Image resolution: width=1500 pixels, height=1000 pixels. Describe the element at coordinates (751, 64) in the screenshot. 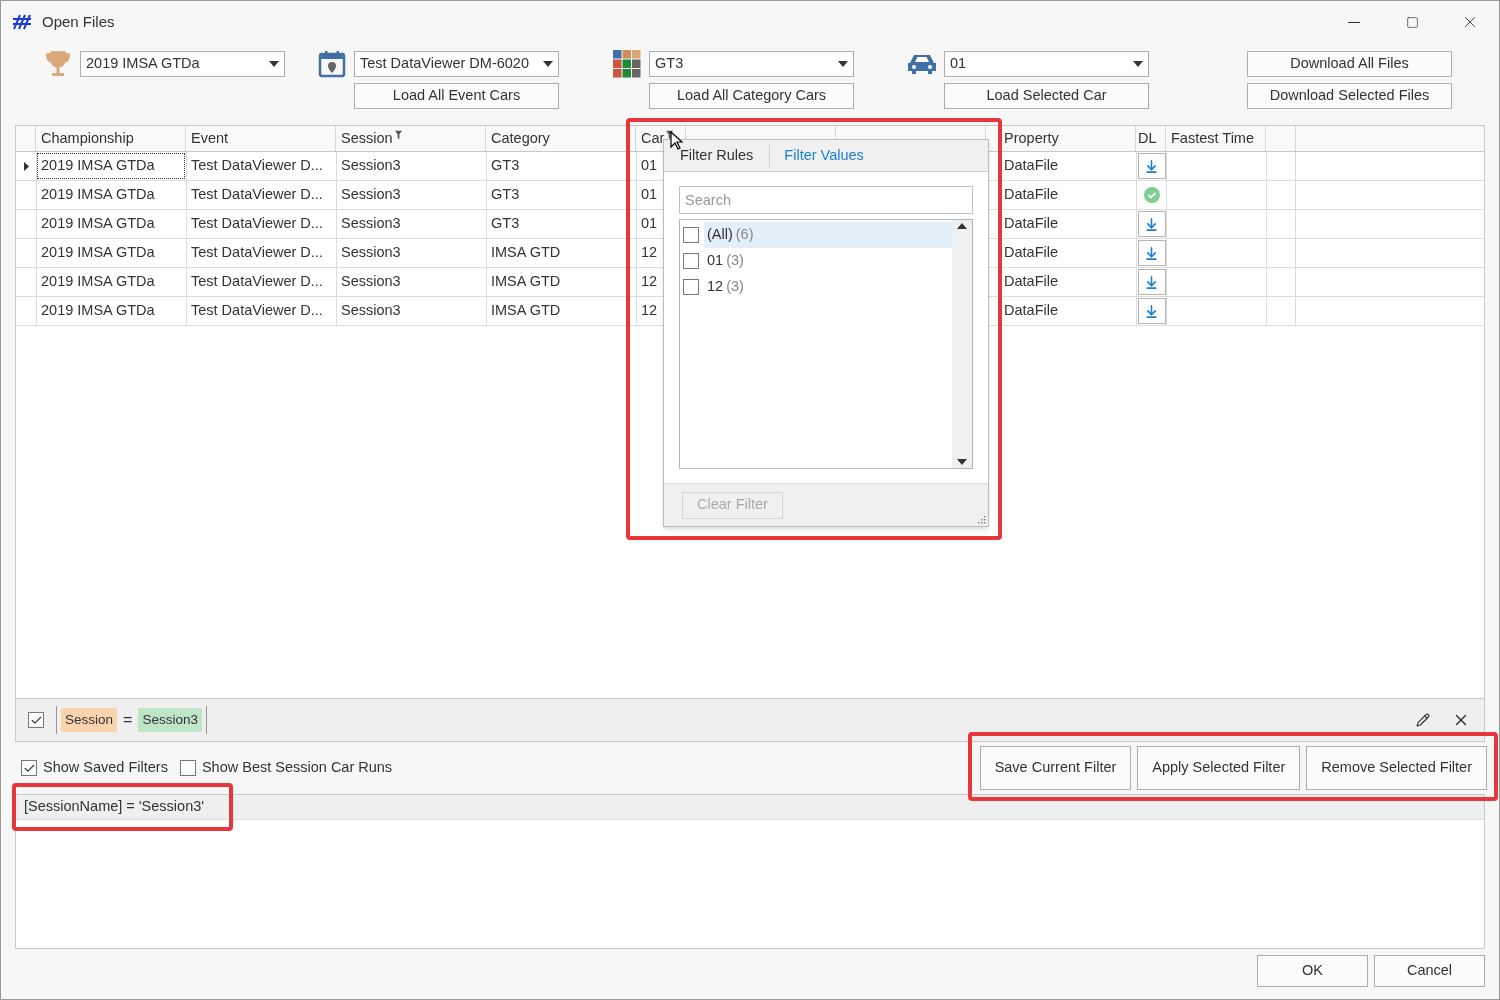

I see `dropdown: GT3` at that location.